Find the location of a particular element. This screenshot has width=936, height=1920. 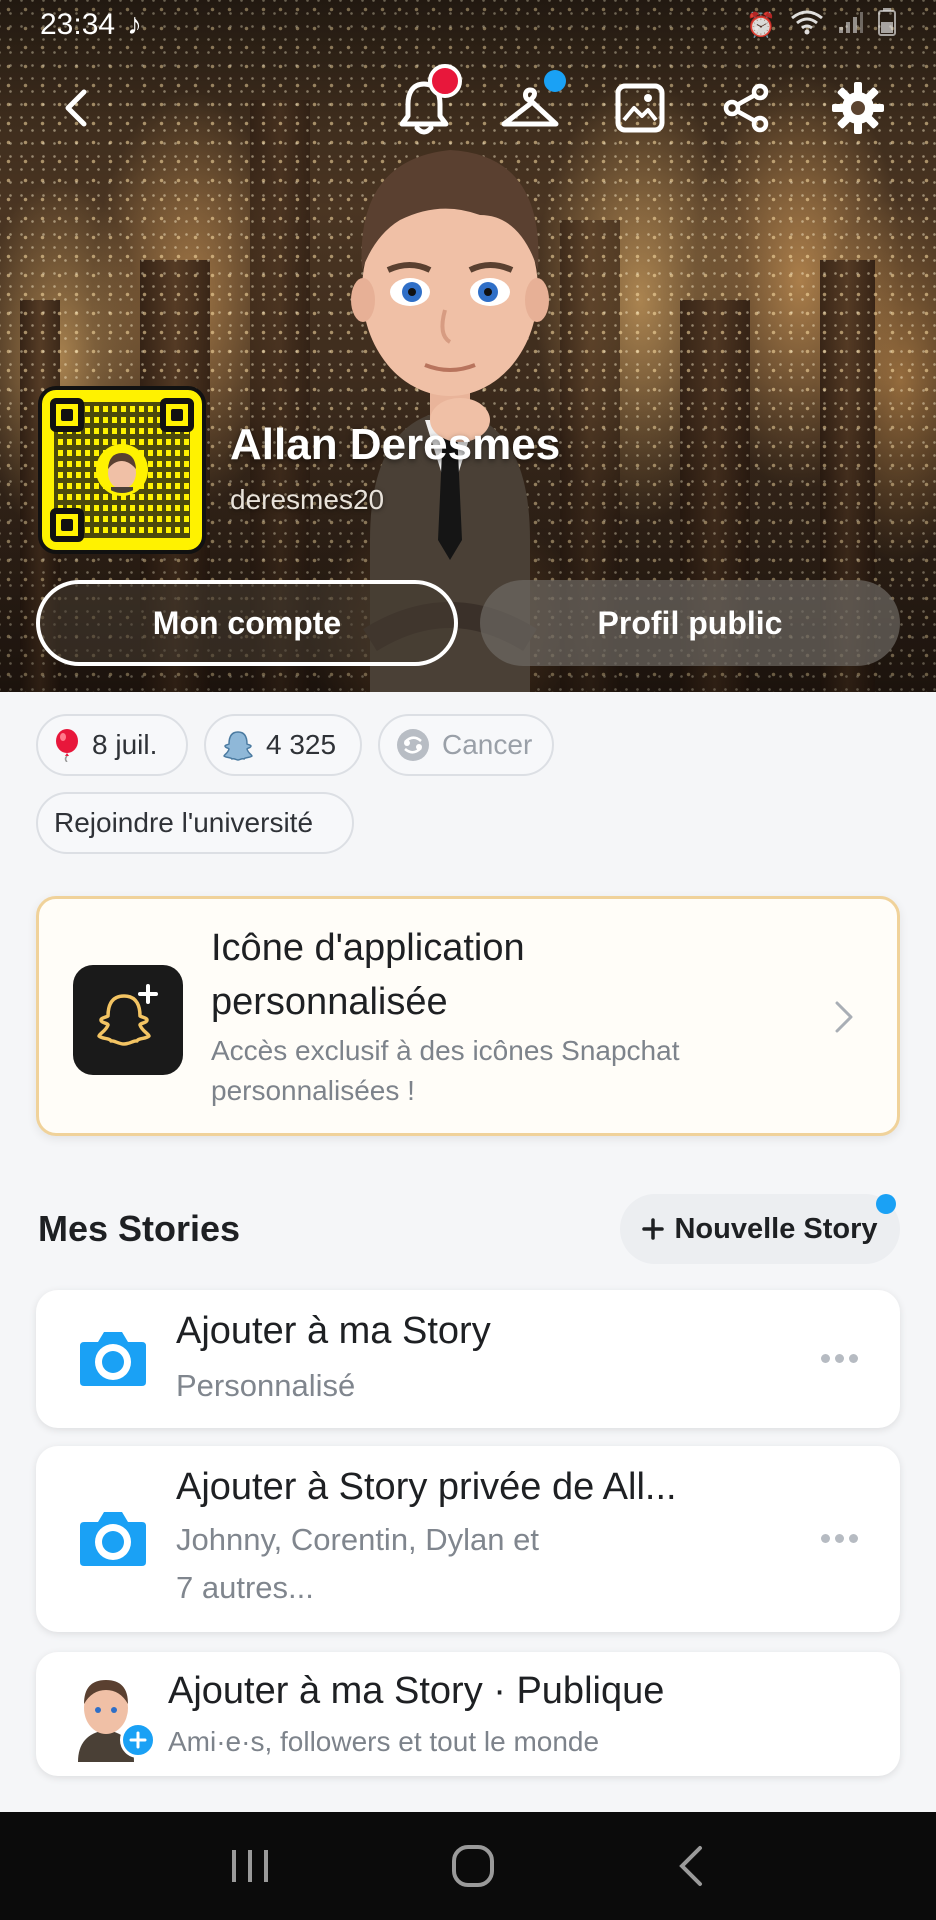

settings-button is located at coordinates (858, 108).